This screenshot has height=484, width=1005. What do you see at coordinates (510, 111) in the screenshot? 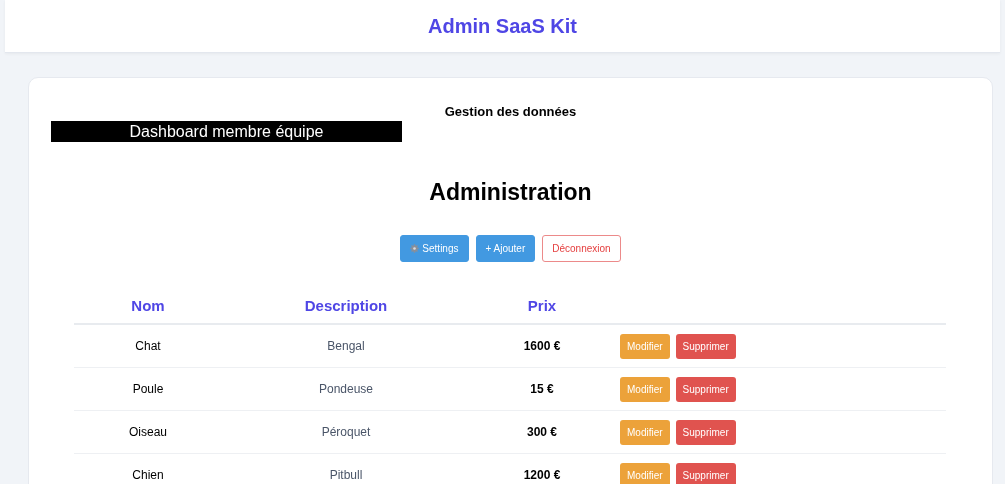
I see `section-title: Gestion des données` at bounding box center [510, 111].